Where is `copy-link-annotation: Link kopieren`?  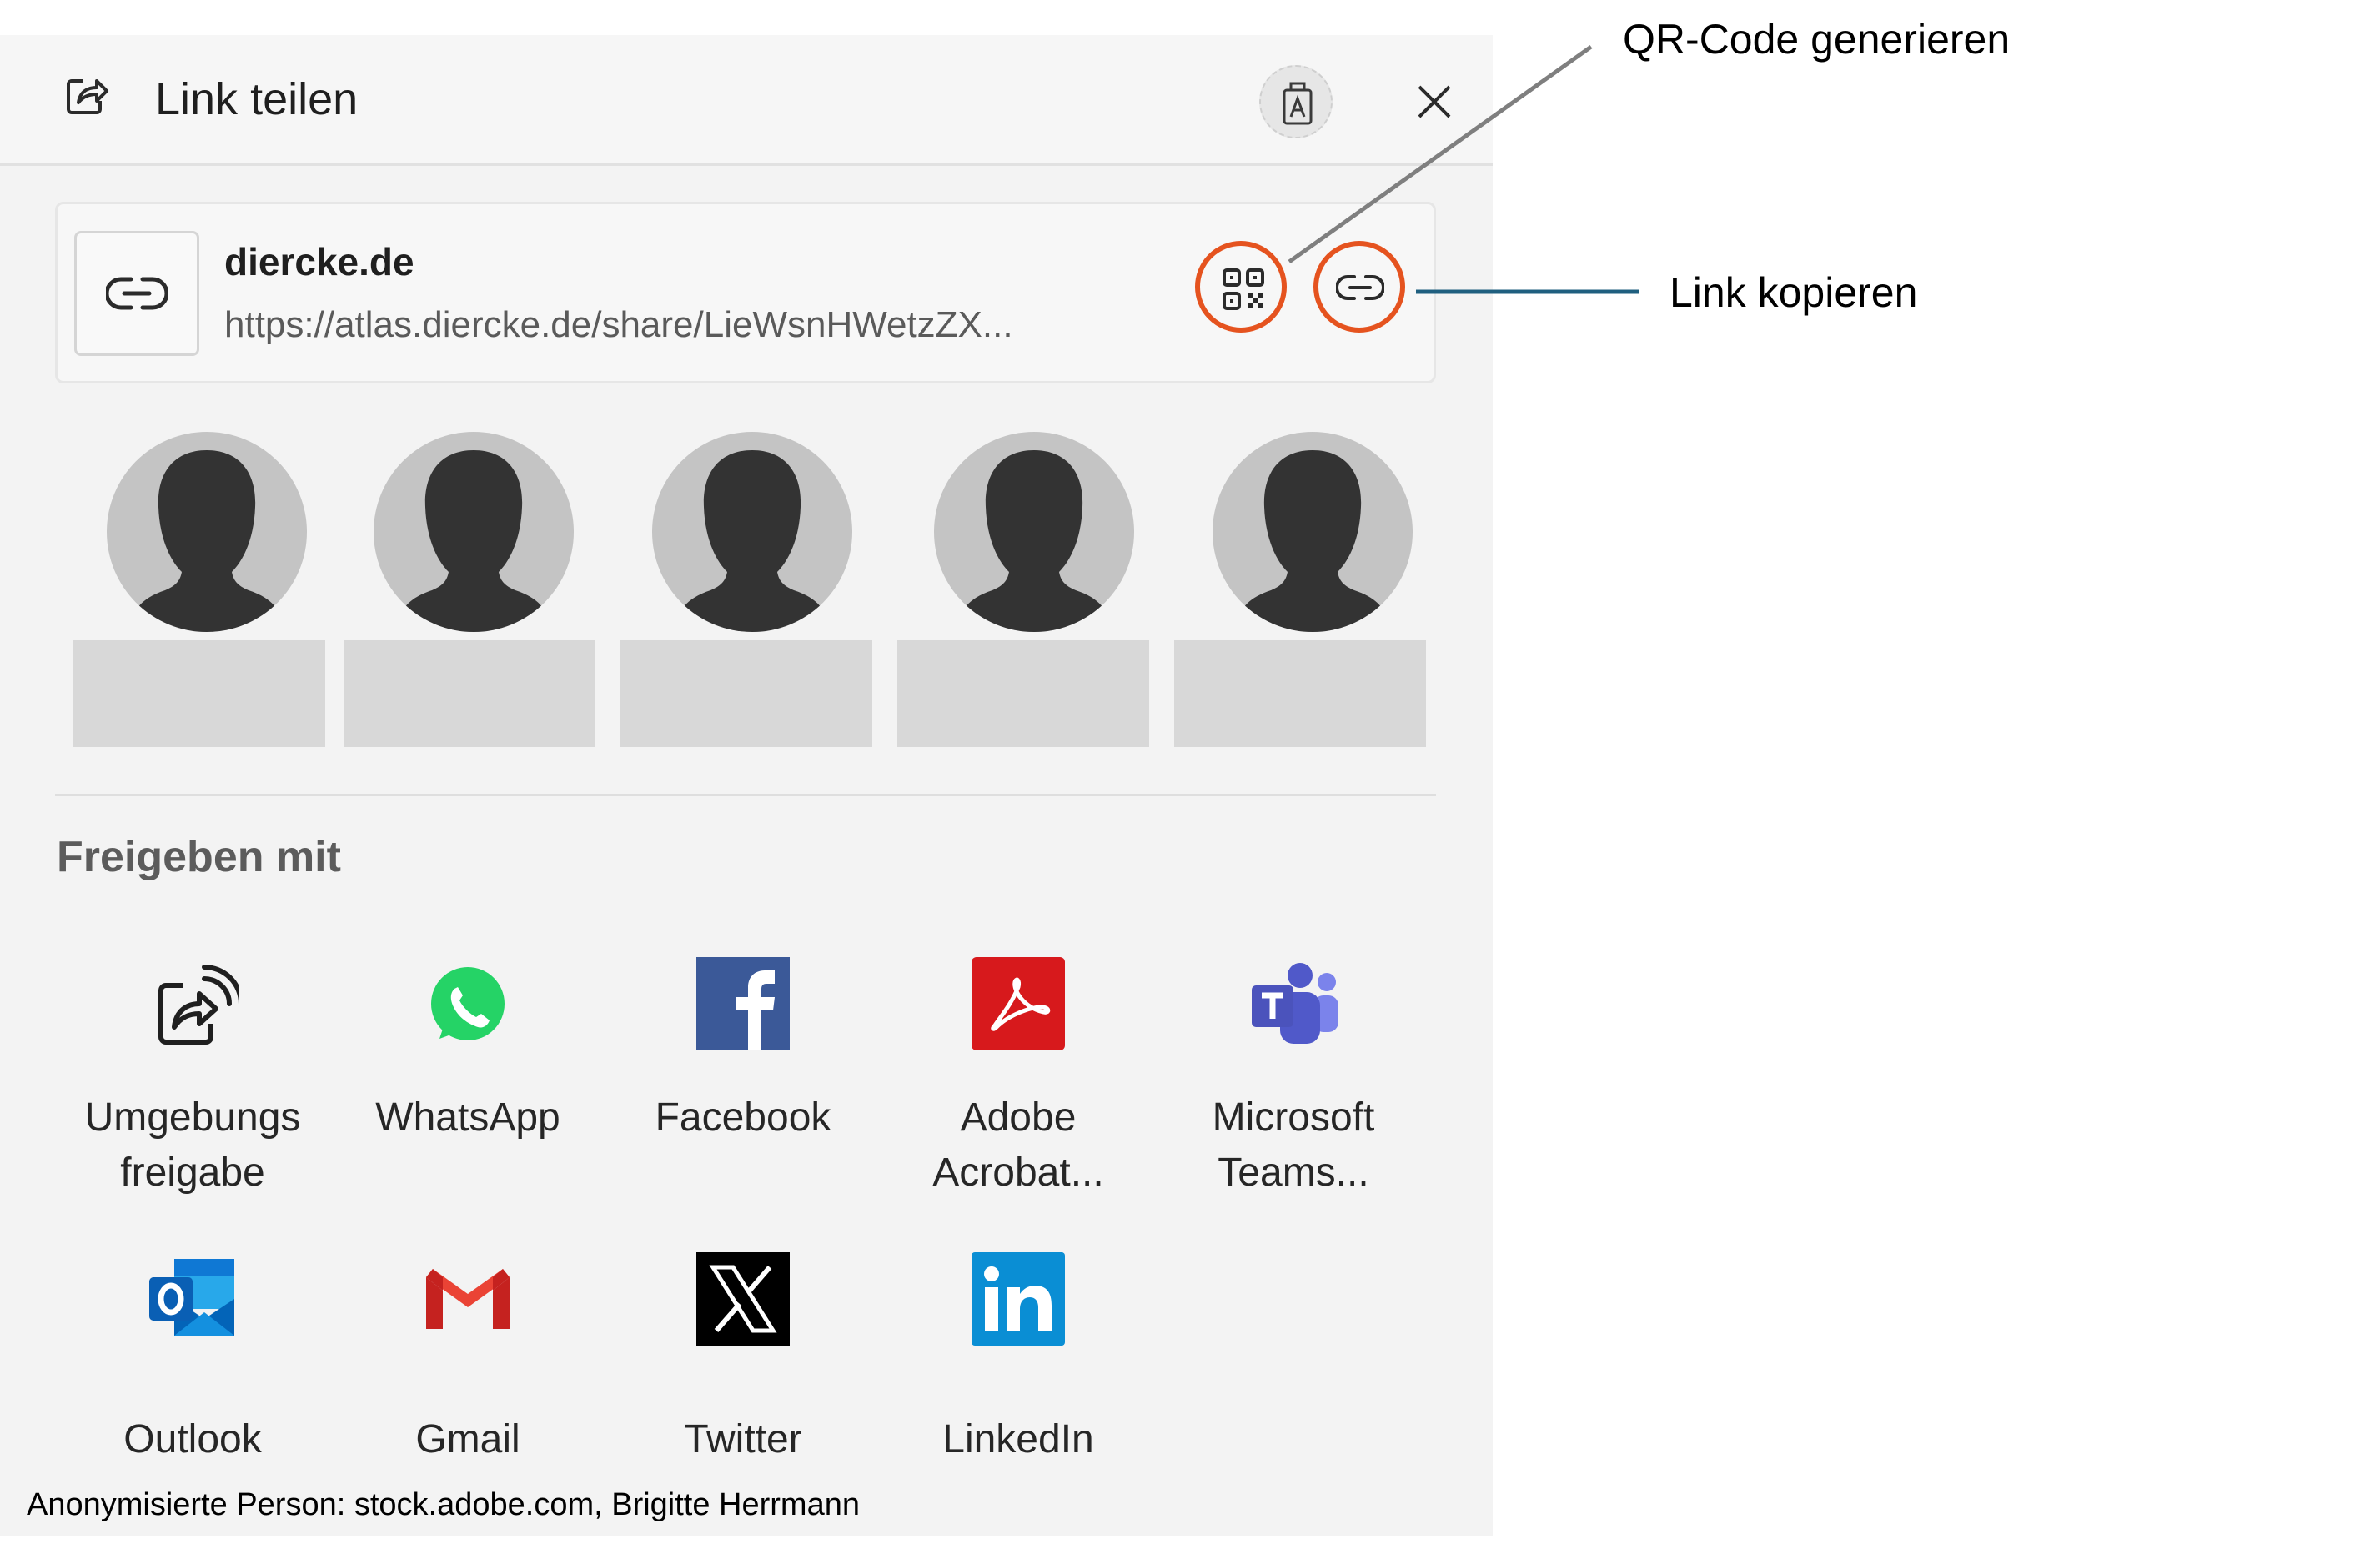 copy-link-annotation: Link kopieren is located at coordinates (1794, 292).